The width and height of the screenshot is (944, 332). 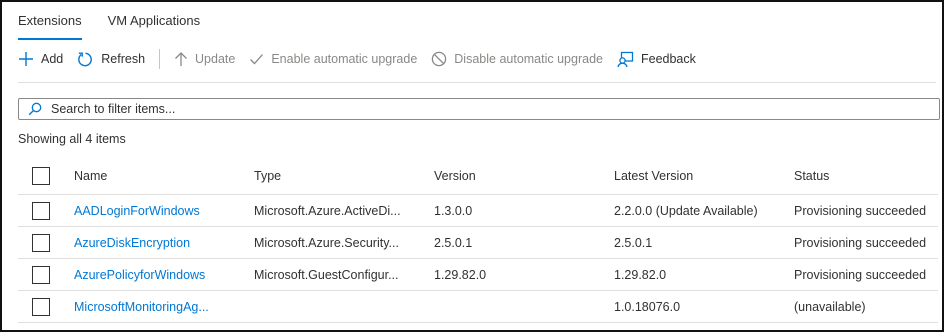 What do you see at coordinates (633, 242) in the screenshot?
I see `extension-latest-version: 2.5.0.1` at bounding box center [633, 242].